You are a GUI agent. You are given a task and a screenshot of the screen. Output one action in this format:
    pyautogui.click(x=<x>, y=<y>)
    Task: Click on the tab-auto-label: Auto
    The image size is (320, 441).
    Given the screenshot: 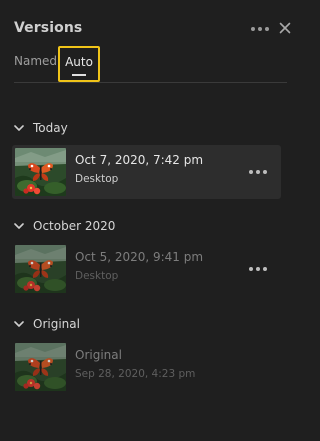 What is the action you would take?
    pyautogui.click(x=79, y=62)
    